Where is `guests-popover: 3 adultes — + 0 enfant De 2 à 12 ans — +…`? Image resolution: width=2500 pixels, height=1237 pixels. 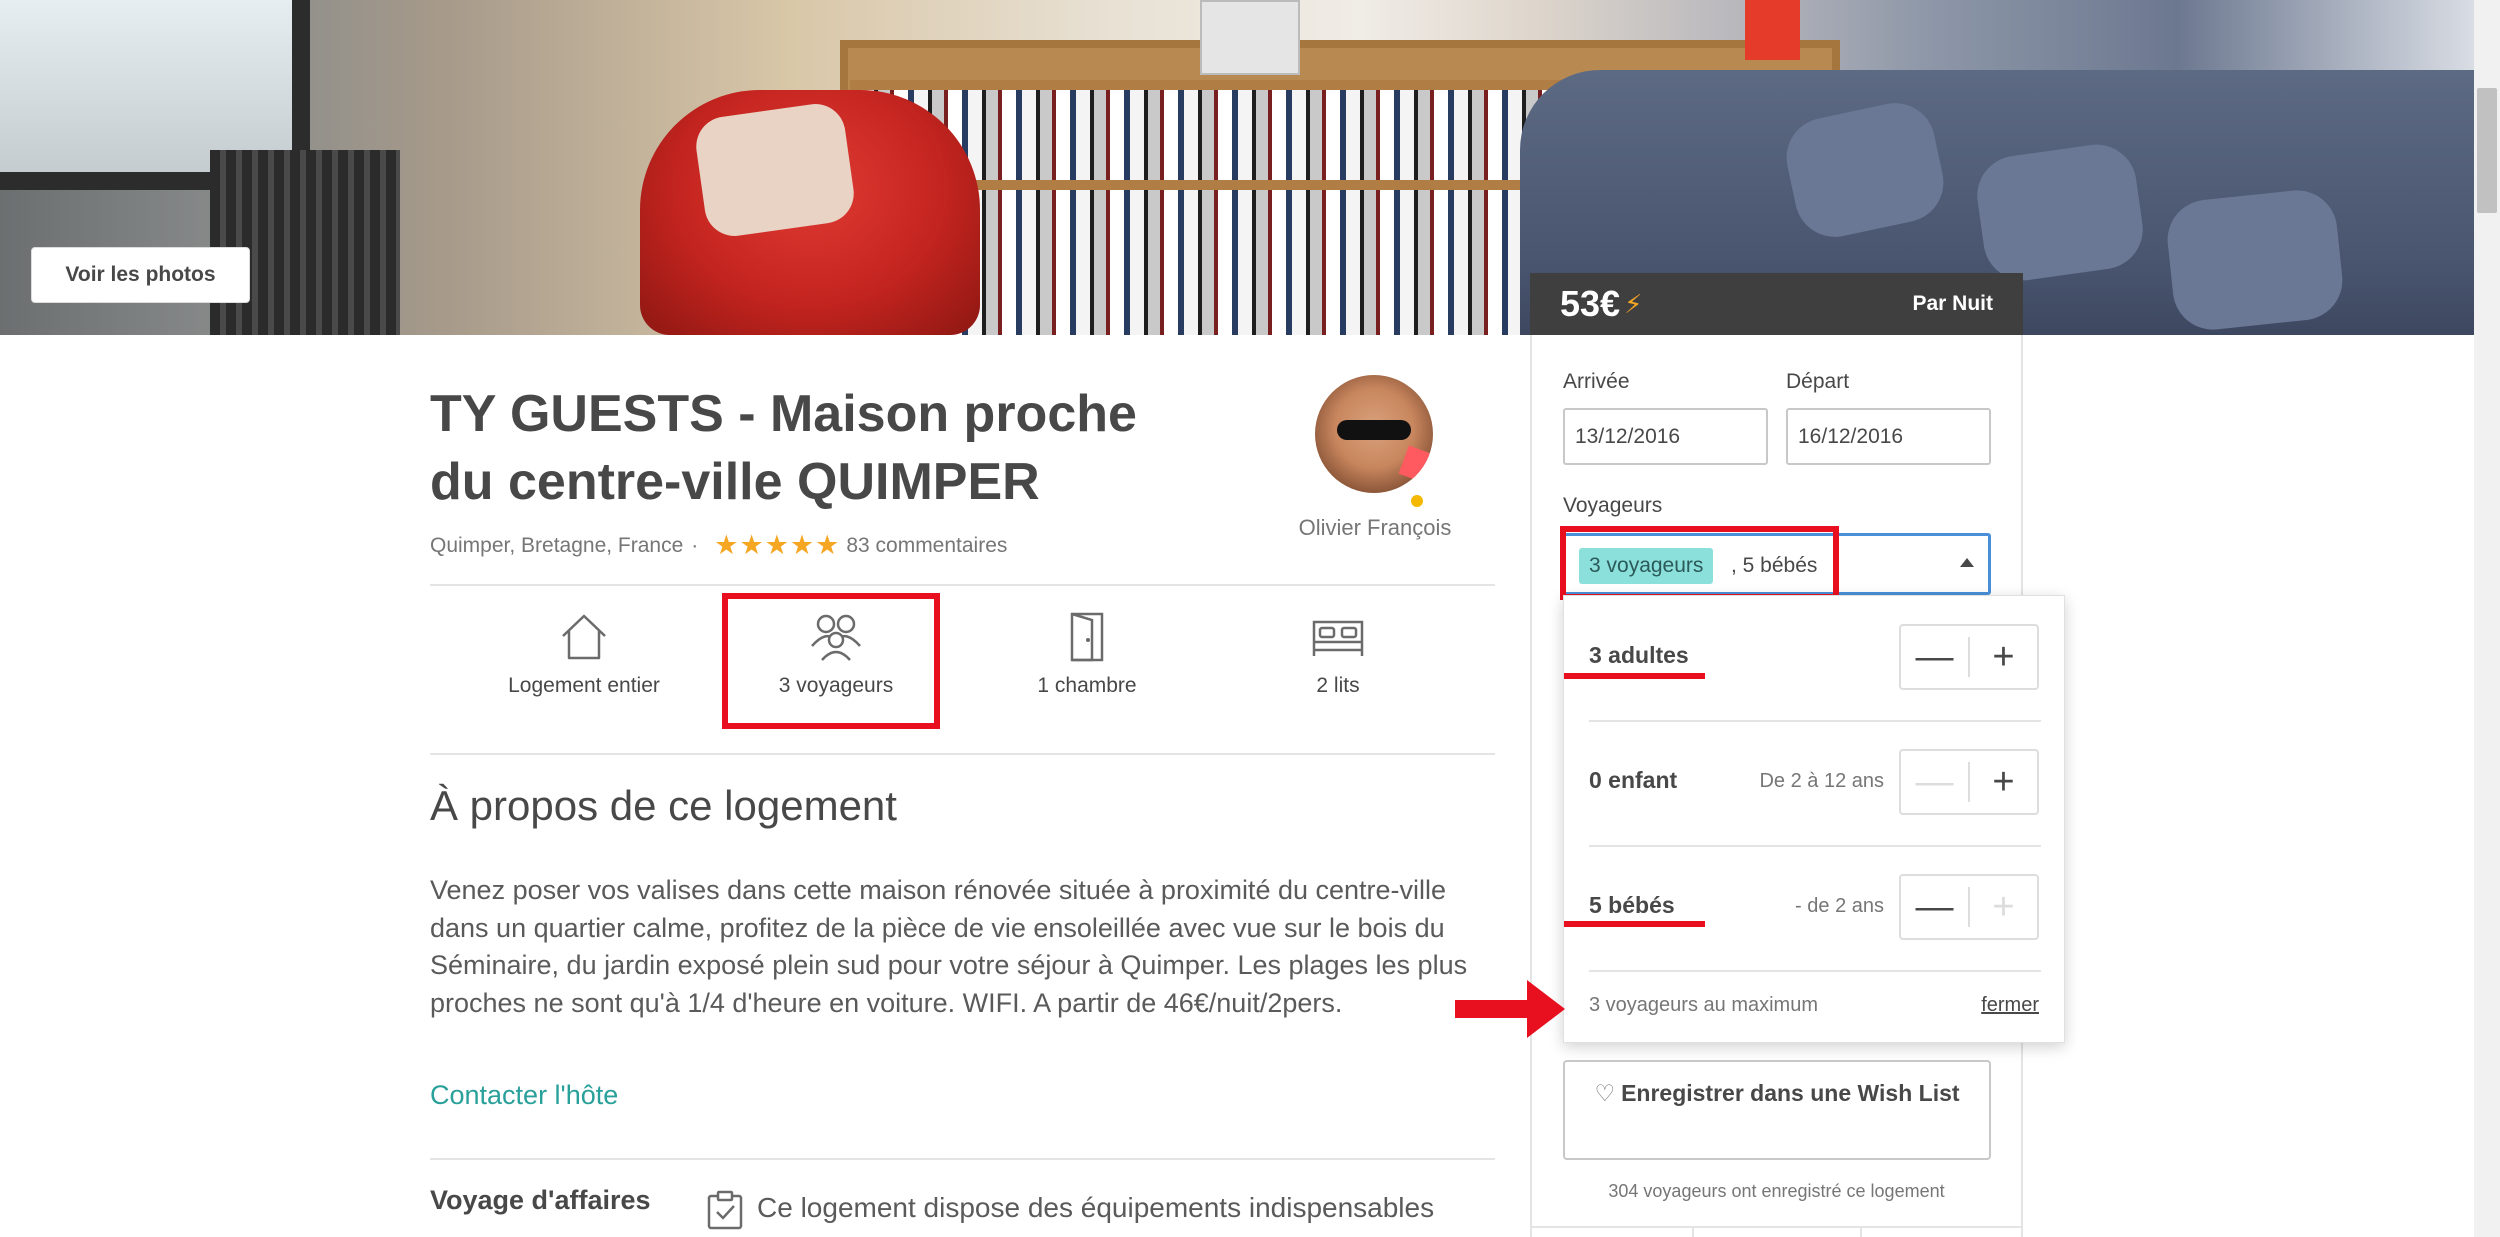
guests-popover: 3 adultes — + 0 enfant De 2 à 12 ans — +… is located at coordinates (1814, 819).